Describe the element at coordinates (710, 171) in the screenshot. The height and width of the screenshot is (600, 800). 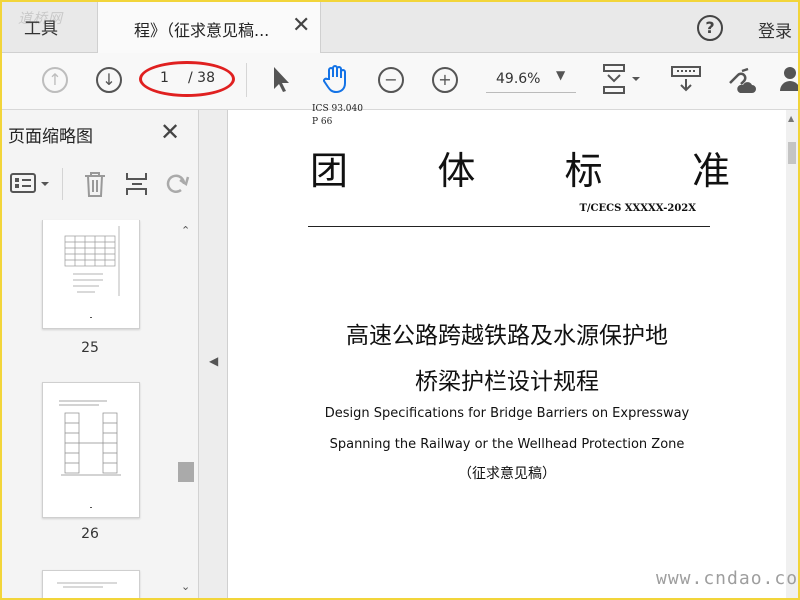
I see `heading-char: 准` at that location.